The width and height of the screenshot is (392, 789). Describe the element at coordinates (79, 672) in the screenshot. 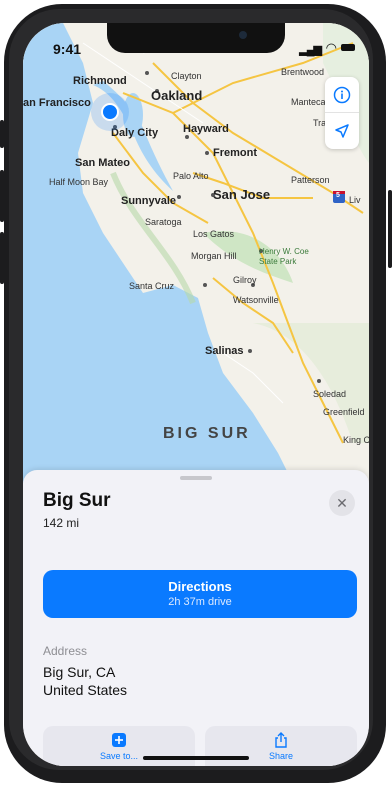

I see `address-line-1: Big Sur, CA` at that location.